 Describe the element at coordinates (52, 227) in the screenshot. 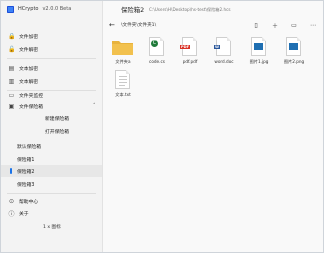

I see `sidebar-footer: 1 x 图标` at that location.